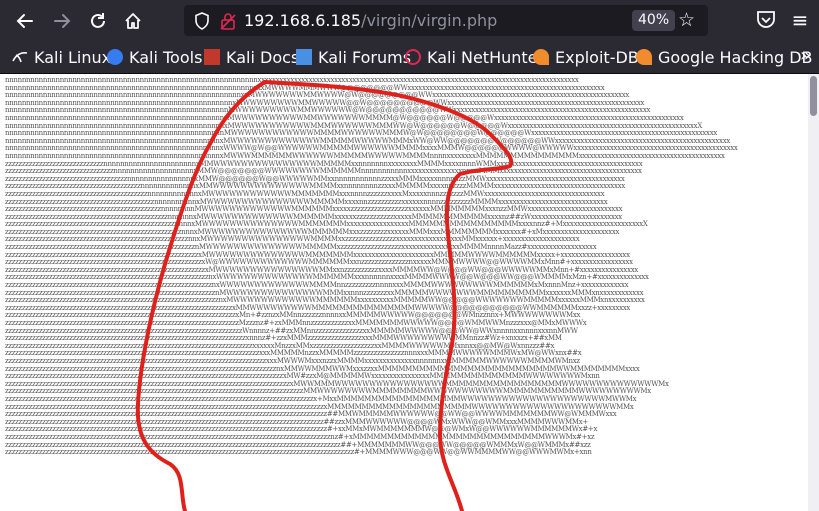 This screenshot has width=819, height=511. I want to click on pocket-icon, so click(766, 20).